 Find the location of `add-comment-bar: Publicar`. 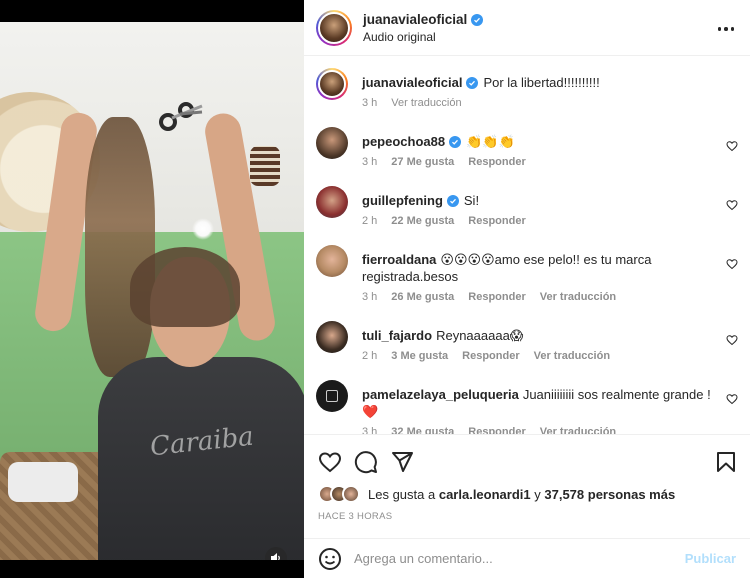

add-comment-bar: Publicar is located at coordinates (527, 558).